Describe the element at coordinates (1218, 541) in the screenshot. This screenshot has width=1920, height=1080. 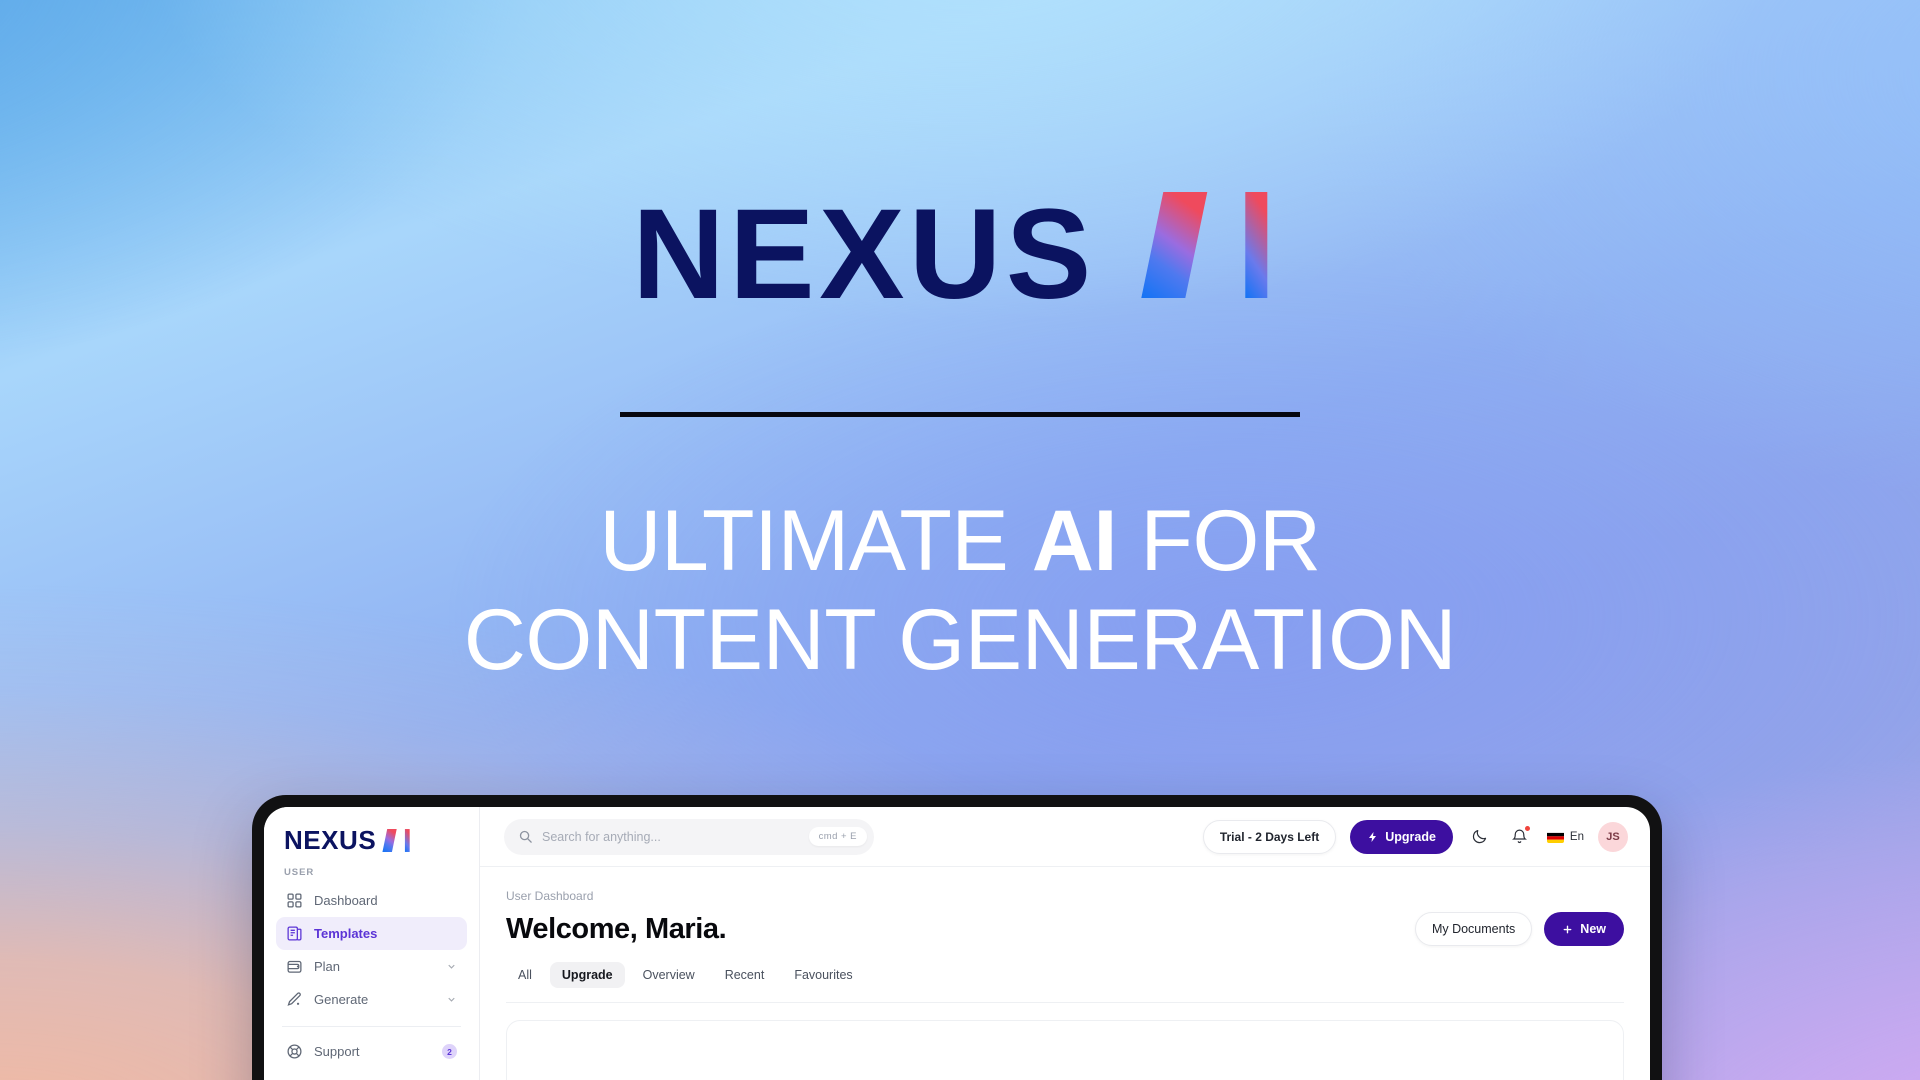
I see `tagline-part-2: FOR` at that location.